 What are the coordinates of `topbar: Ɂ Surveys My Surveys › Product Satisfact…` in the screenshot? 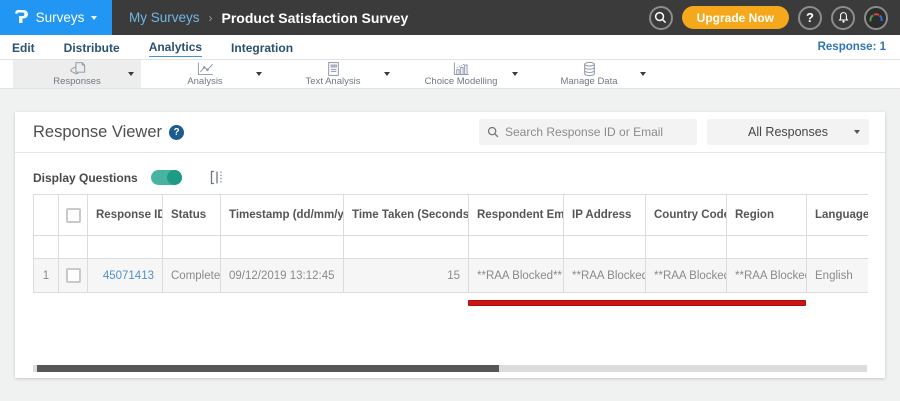 It's located at (450, 17).